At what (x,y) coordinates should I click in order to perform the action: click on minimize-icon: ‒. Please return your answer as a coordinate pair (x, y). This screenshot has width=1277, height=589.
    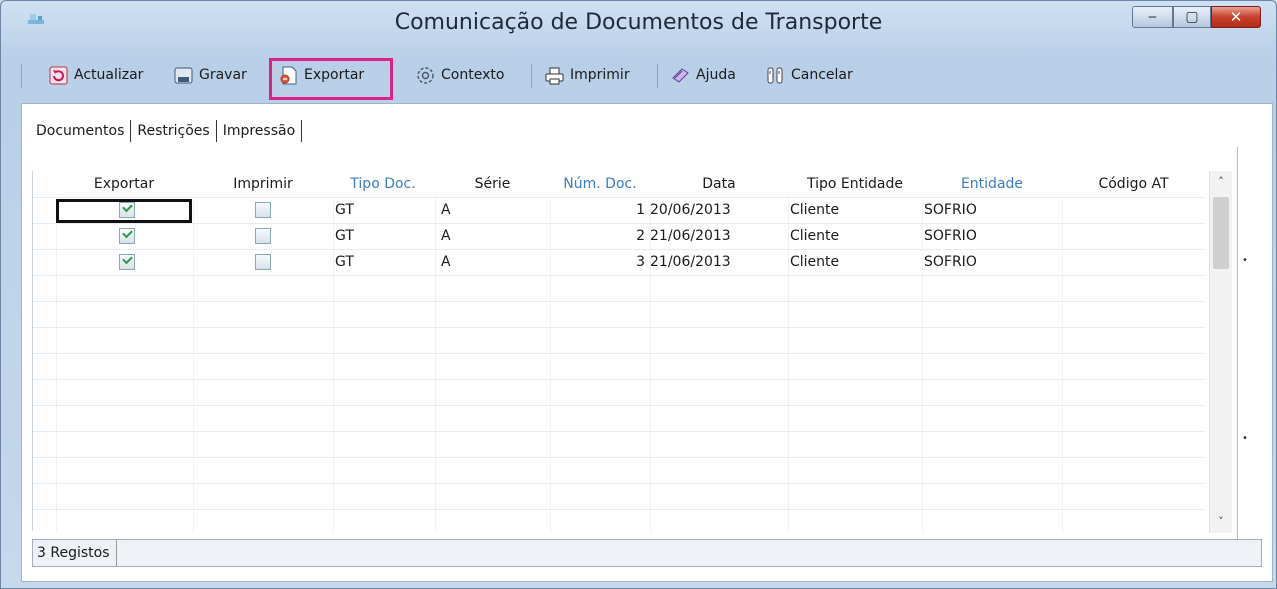
    Looking at the image, I should click on (1152, 17).